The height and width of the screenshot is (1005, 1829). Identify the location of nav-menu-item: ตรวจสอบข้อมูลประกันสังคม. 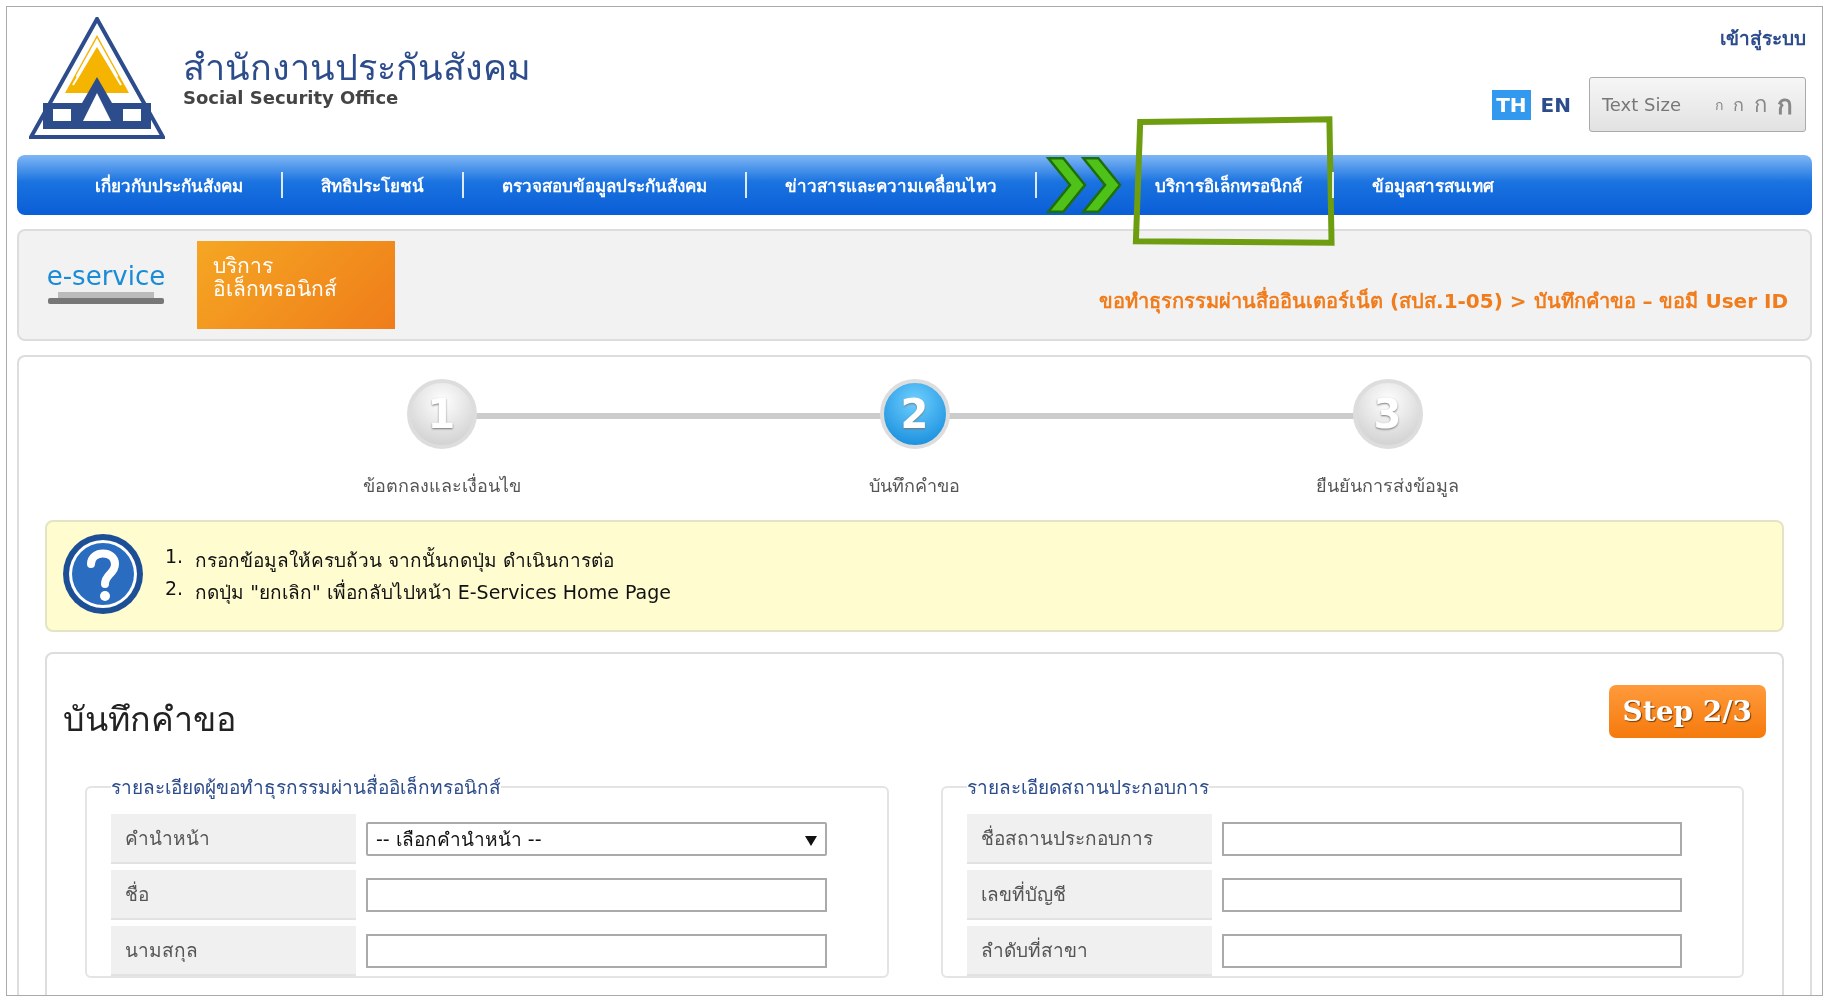
(604, 185).